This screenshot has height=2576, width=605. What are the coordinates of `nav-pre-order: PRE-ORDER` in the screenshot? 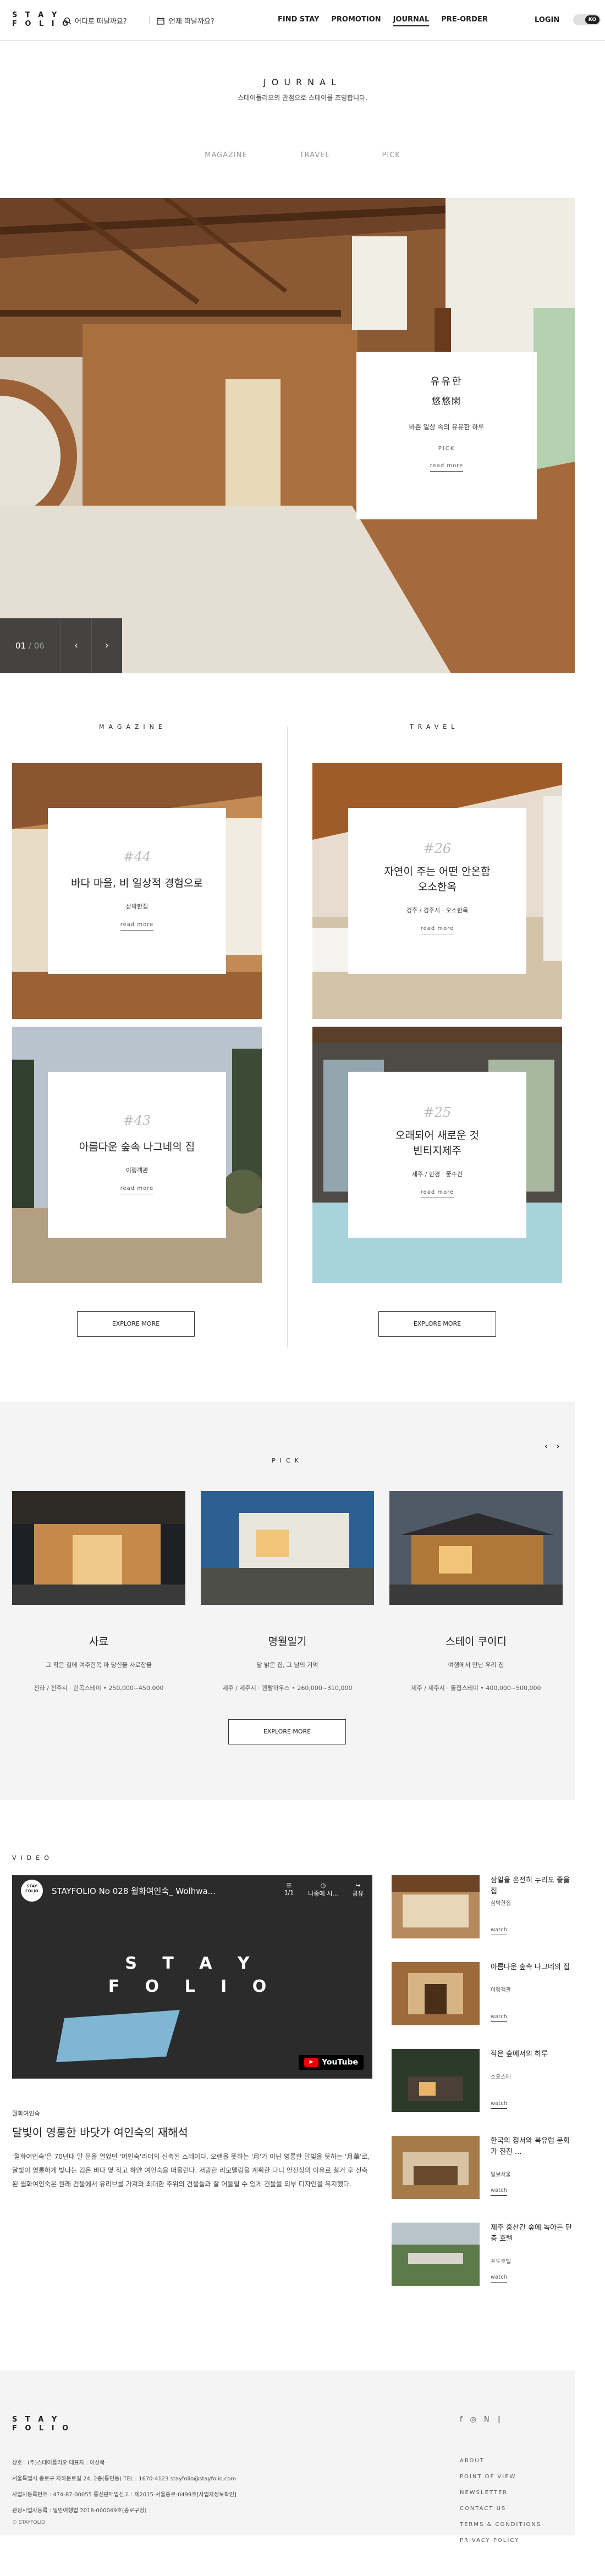 It's located at (464, 20).